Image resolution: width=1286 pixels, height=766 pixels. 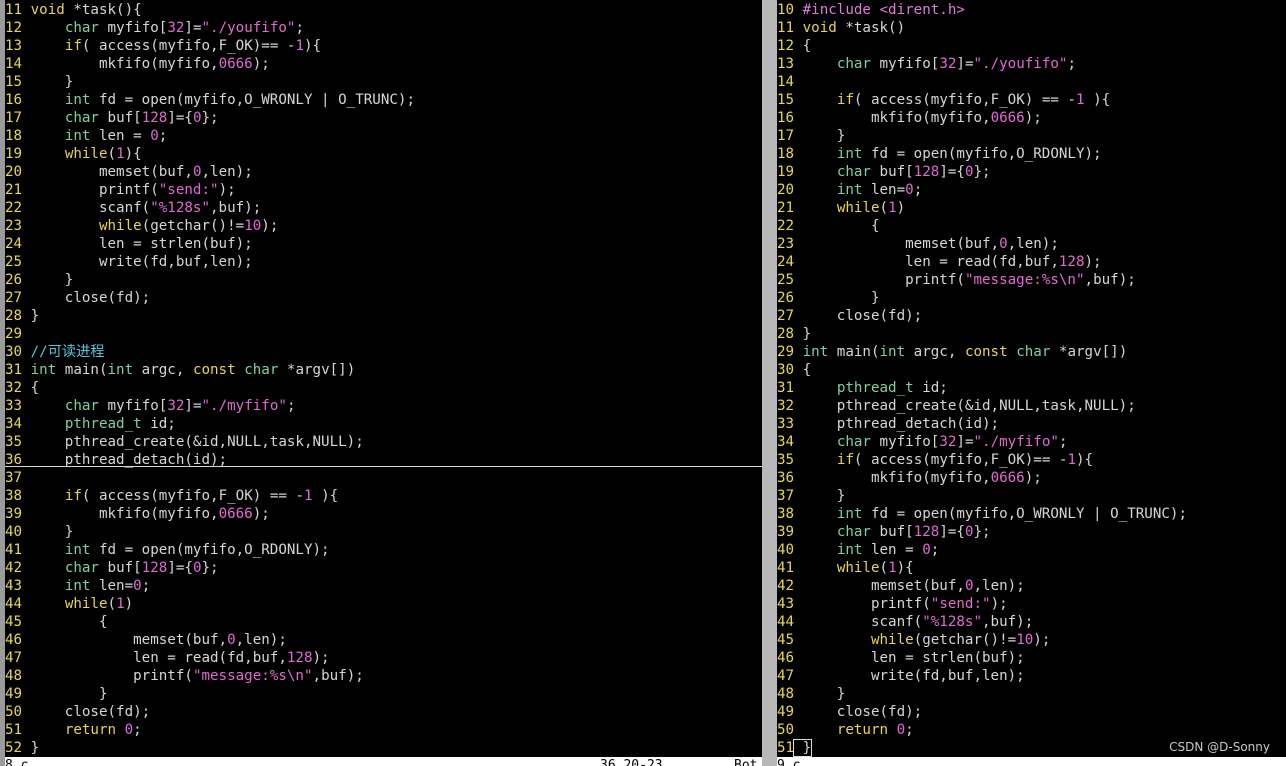 What do you see at coordinates (184, 28) in the screenshot?
I see `line-text: char myfifo[32]="./youfifo";` at bounding box center [184, 28].